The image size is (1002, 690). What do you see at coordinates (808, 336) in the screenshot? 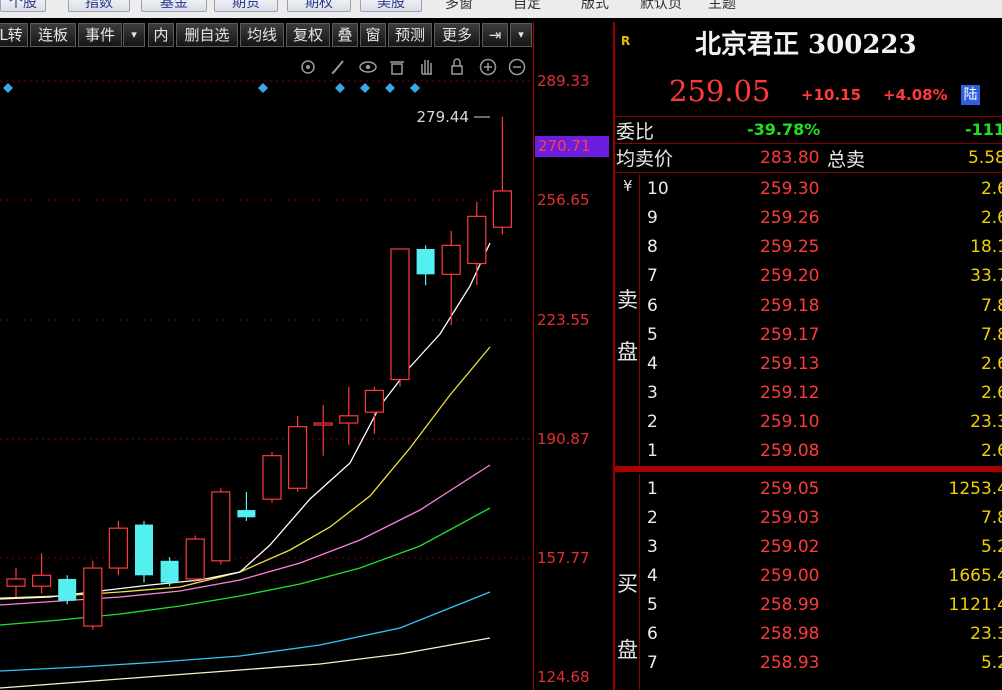
I see `ask-level-row: 5 259.17 7.8` at bounding box center [808, 336].